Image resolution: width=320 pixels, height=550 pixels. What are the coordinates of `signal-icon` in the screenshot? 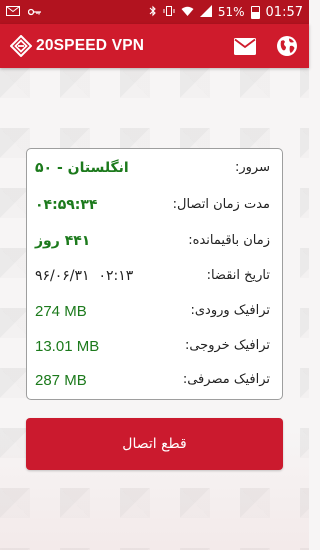 It's located at (205, 12).